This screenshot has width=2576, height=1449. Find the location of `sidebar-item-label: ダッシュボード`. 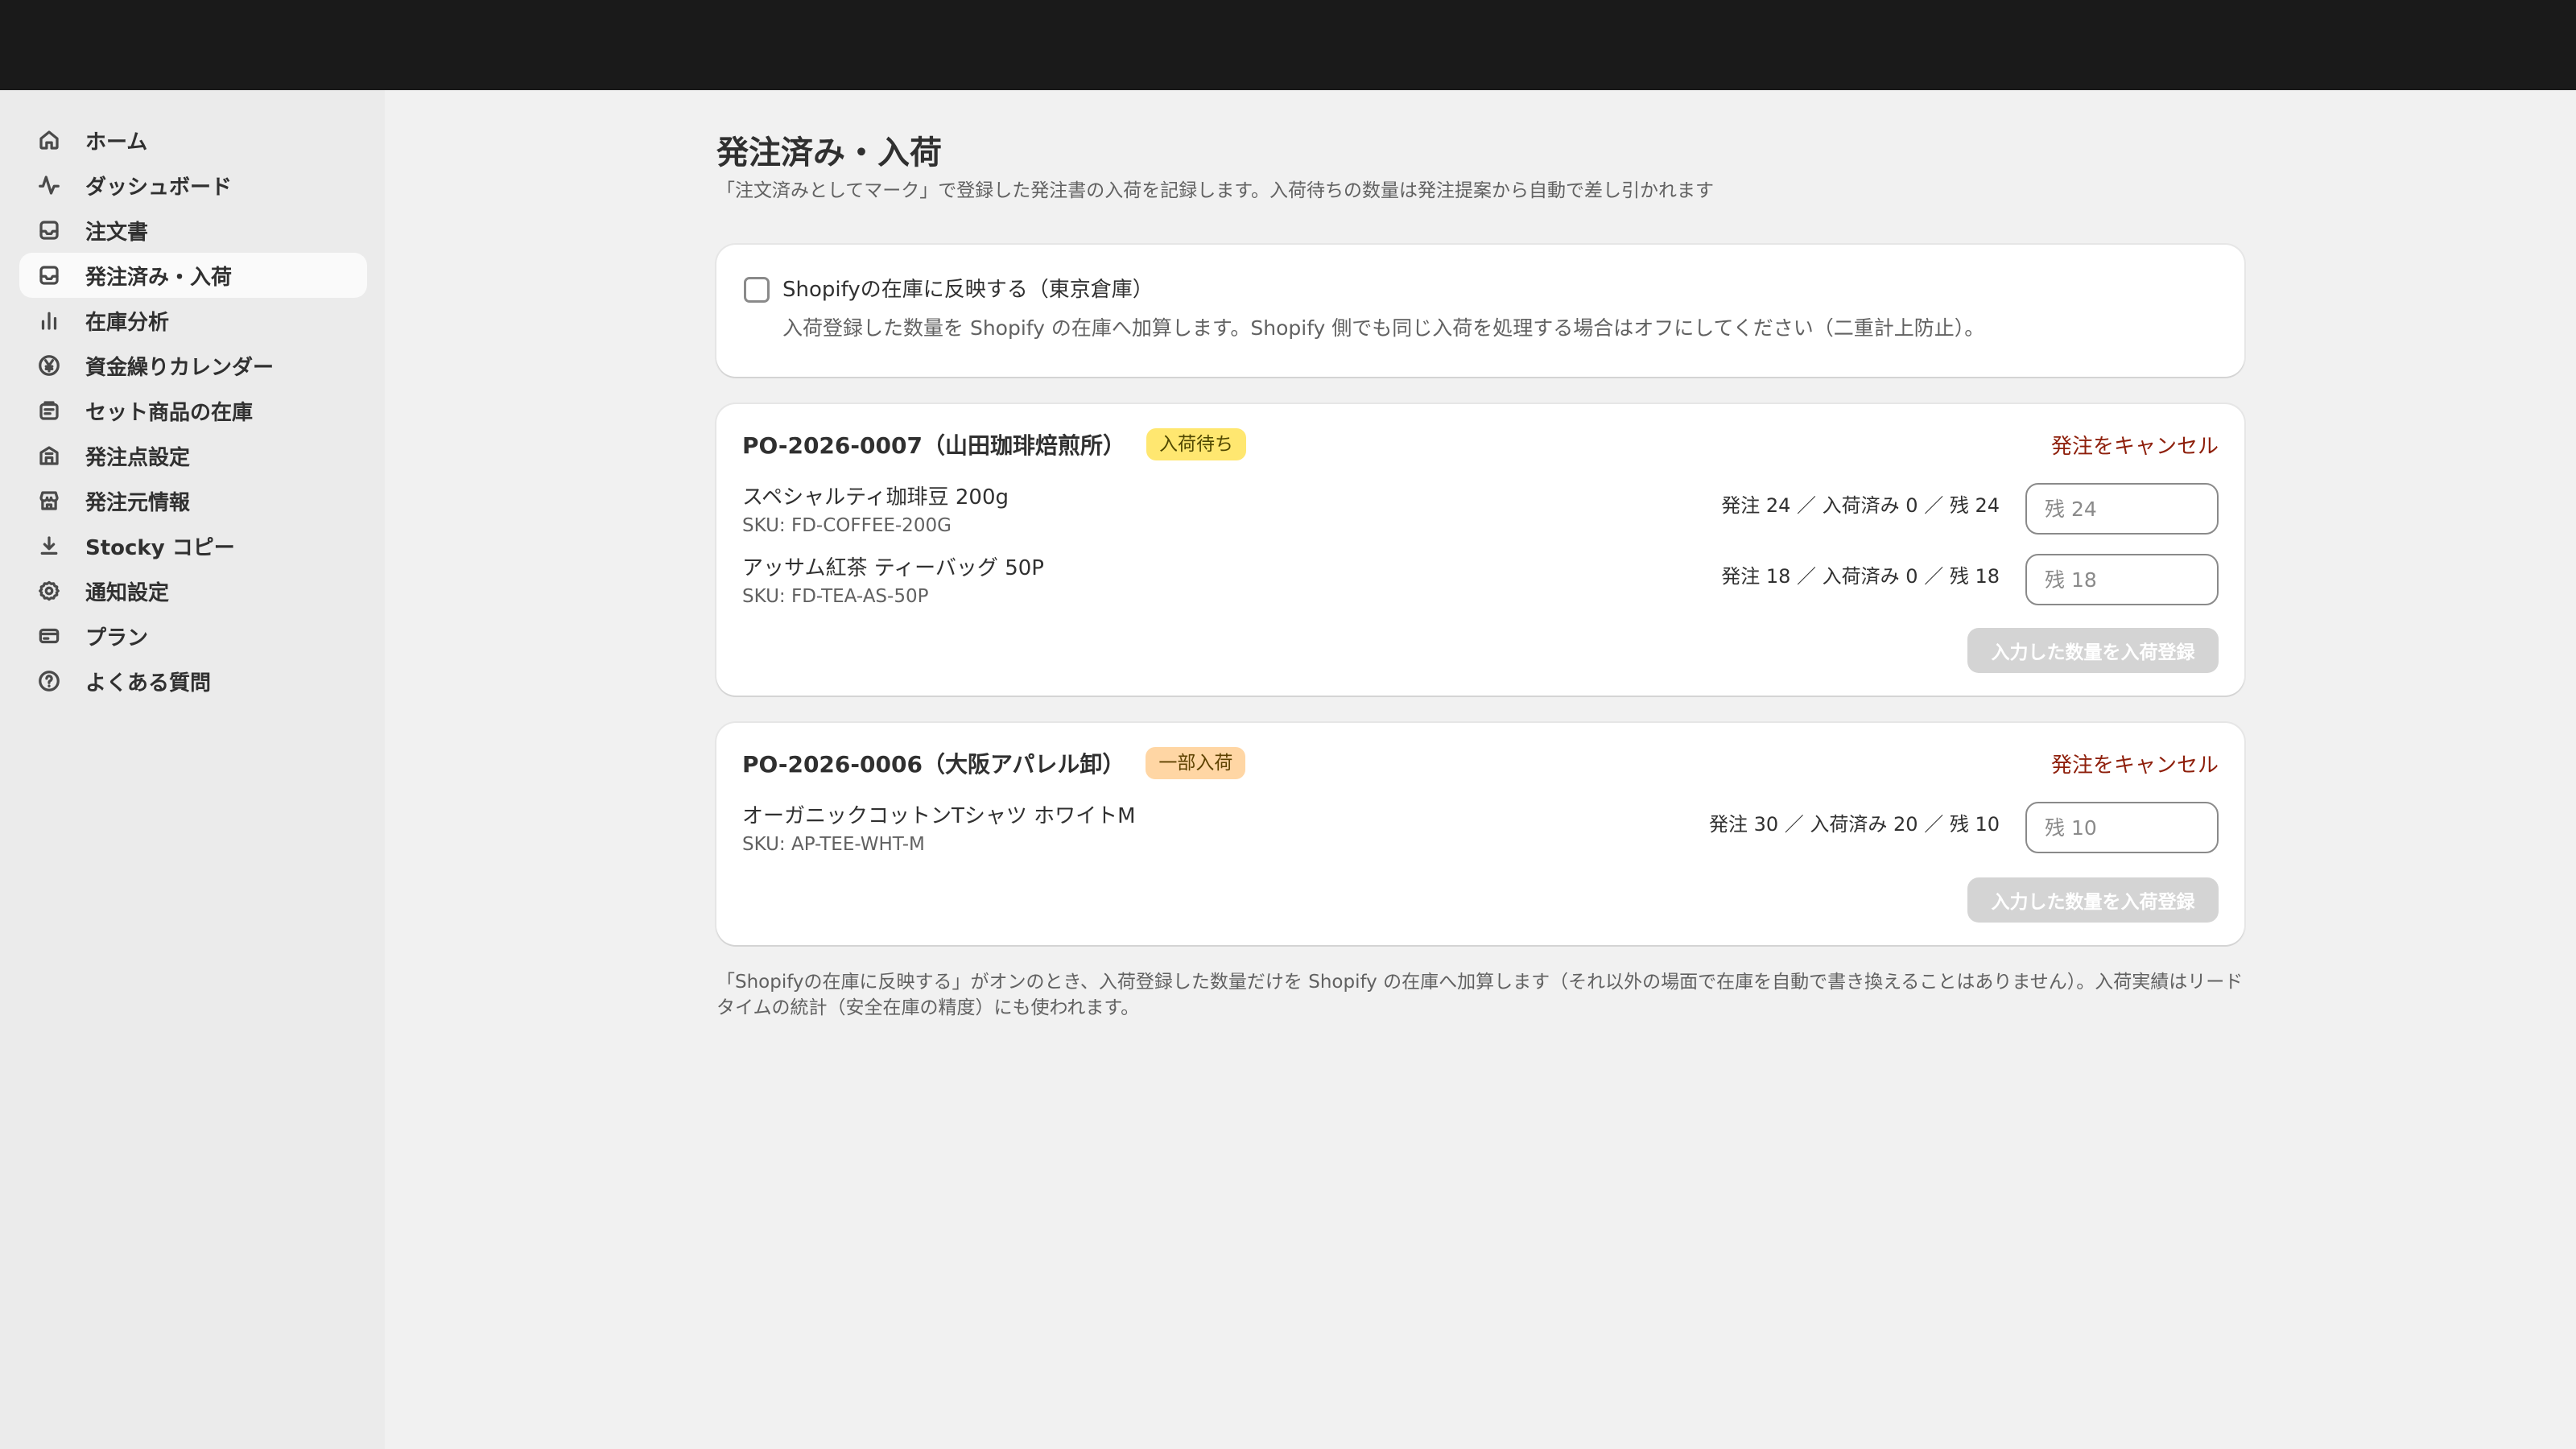

sidebar-item-label: ダッシュボード is located at coordinates (159, 187).